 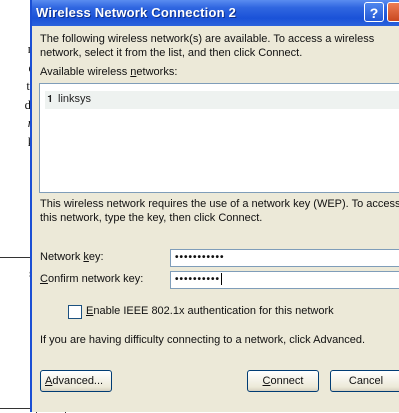 What do you see at coordinates (284, 280) in the screenshot?
I see `confirm-key-field: ••••••••••` at bounding box center [284, 280].